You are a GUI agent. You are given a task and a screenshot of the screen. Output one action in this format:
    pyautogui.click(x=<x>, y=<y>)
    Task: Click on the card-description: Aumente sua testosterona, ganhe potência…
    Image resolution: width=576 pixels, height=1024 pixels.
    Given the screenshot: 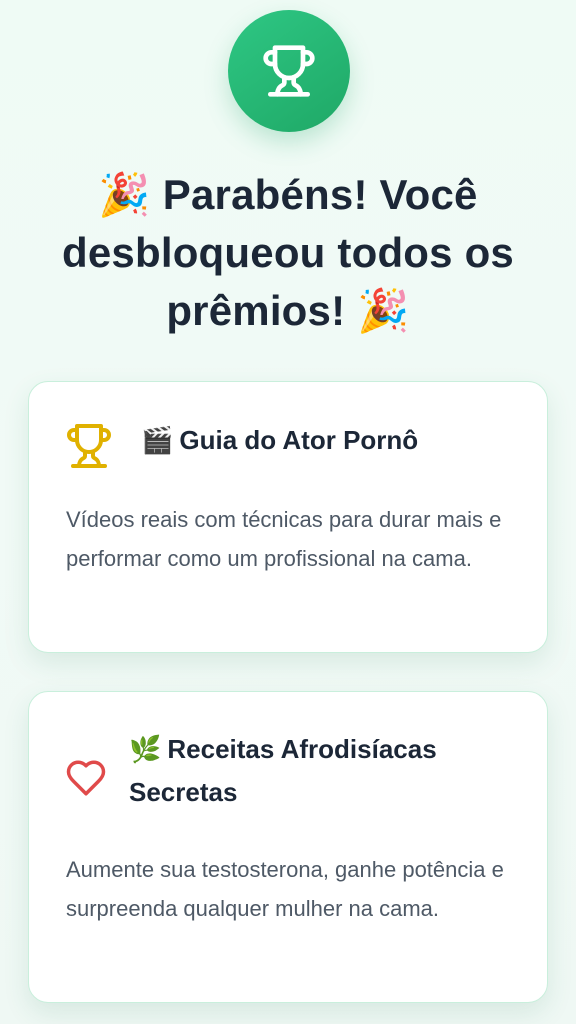 What is the action you would take?
    pyautogui.click(x=285, y=889)
    